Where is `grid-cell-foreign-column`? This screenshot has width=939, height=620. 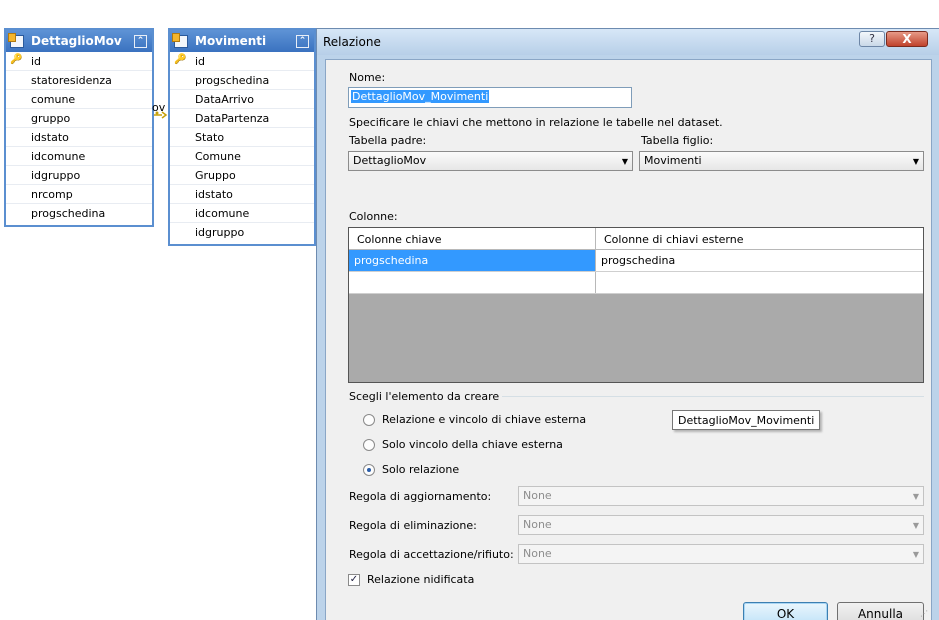 grid-cell-foreign-column is located at coordinates (759, 282).